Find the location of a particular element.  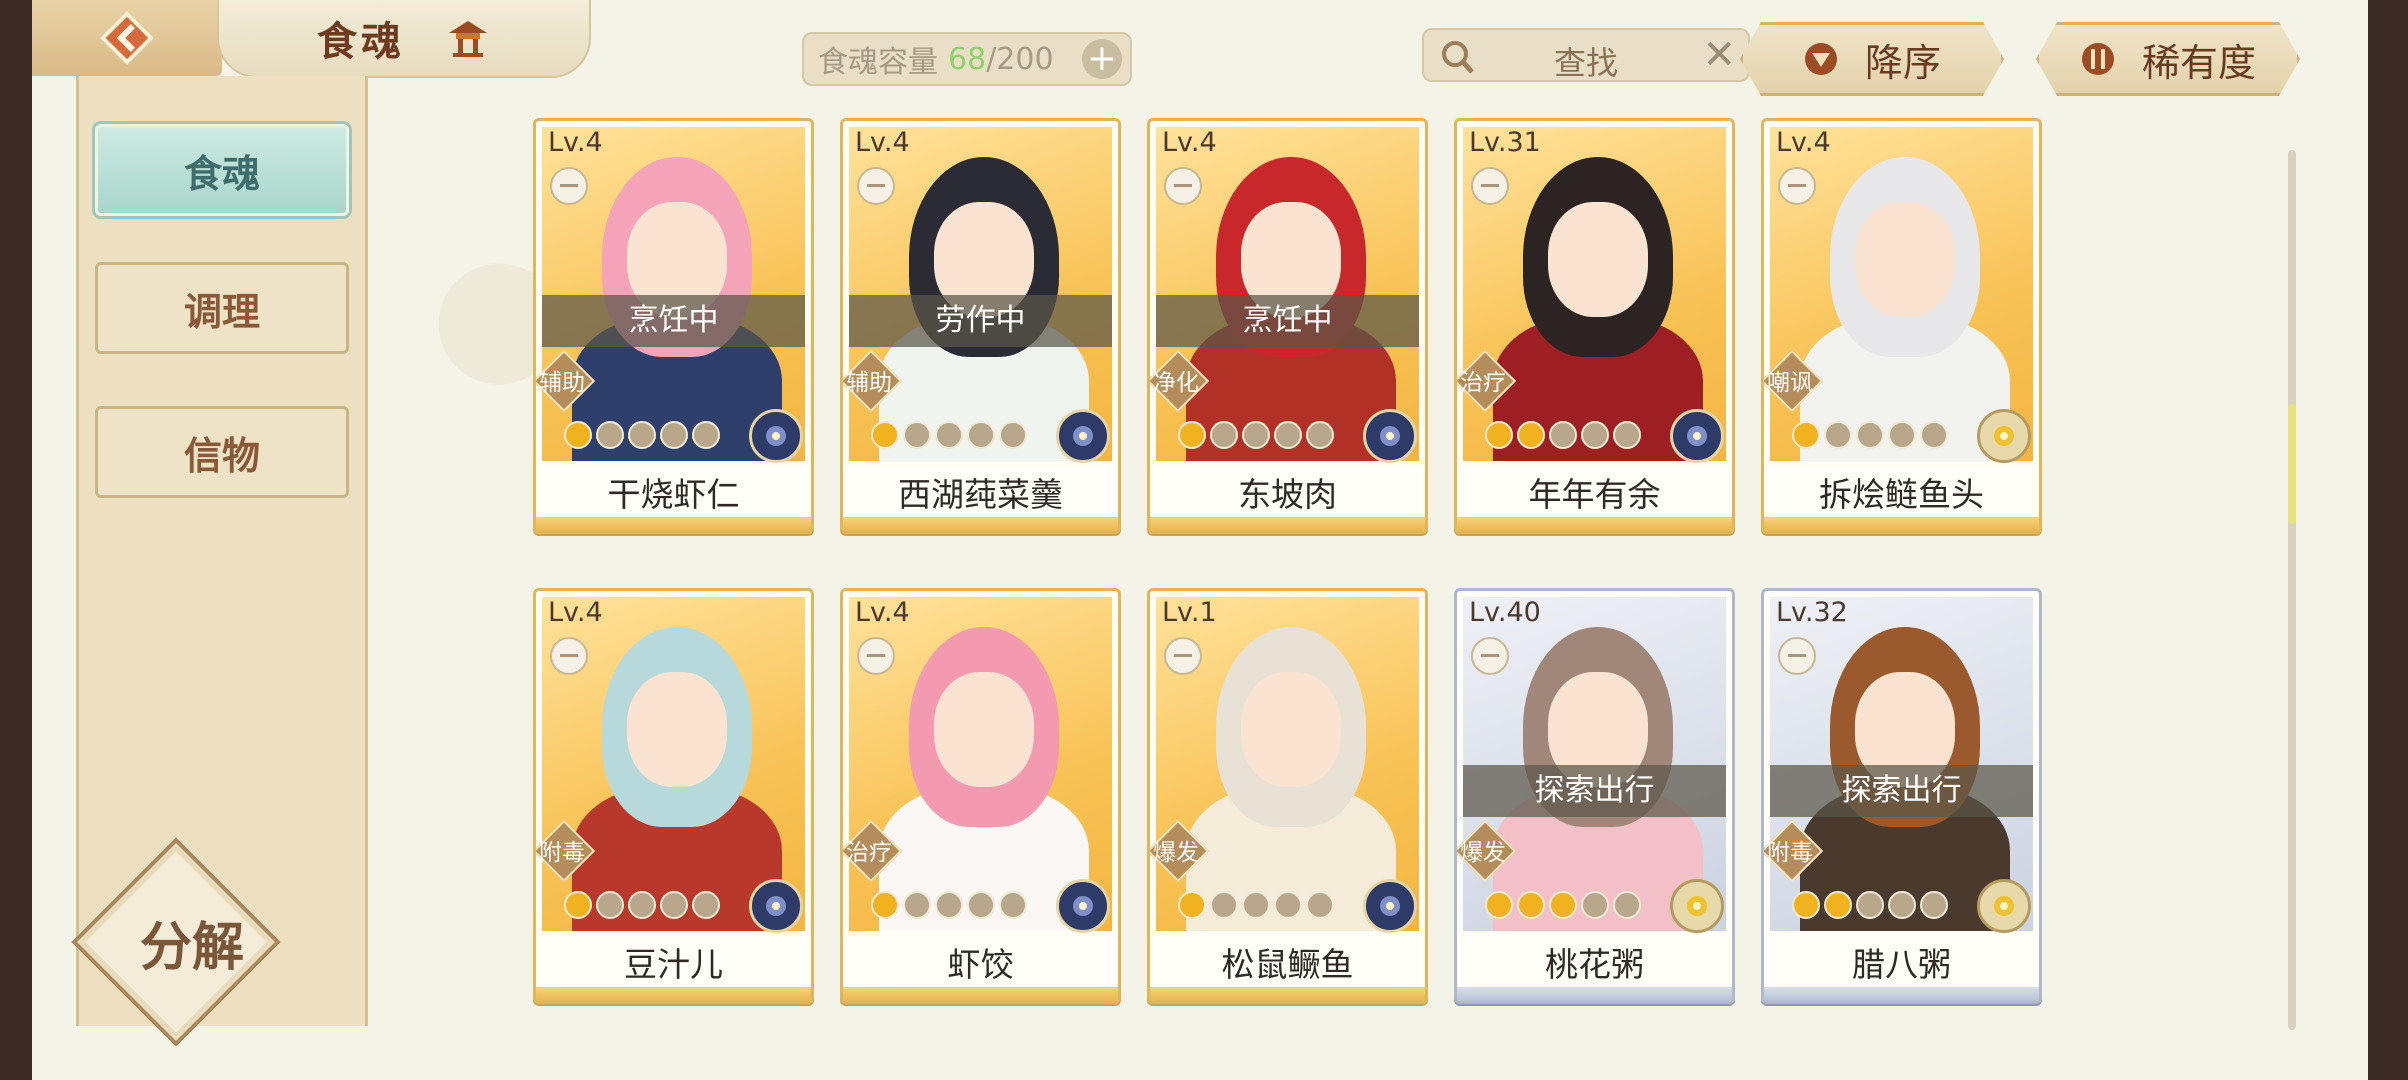

window-frame-left is located at coordinates (16, 540).